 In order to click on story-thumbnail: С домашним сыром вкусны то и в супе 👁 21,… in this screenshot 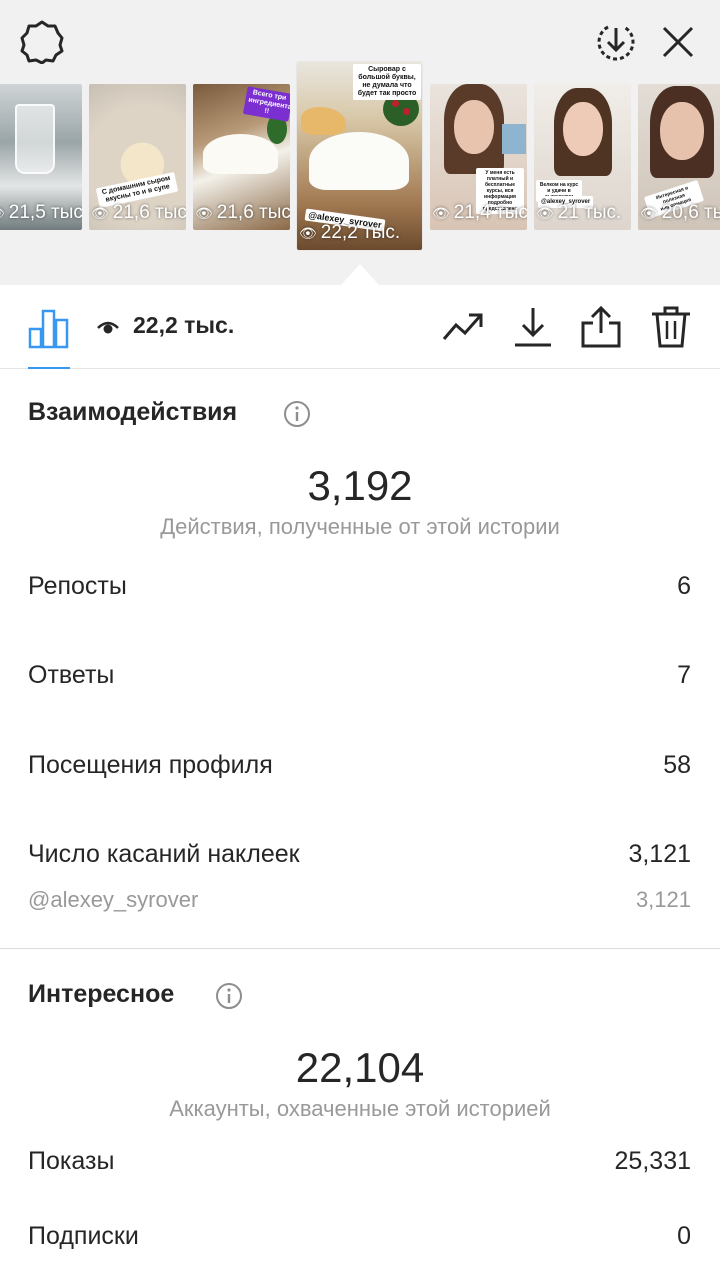, I will do `click(137, 157)`.